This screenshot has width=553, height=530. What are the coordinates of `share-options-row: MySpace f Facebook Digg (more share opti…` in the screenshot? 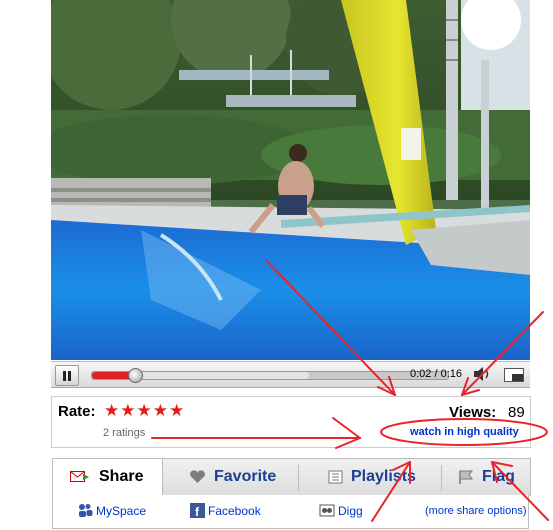 It's located at (290, 512).